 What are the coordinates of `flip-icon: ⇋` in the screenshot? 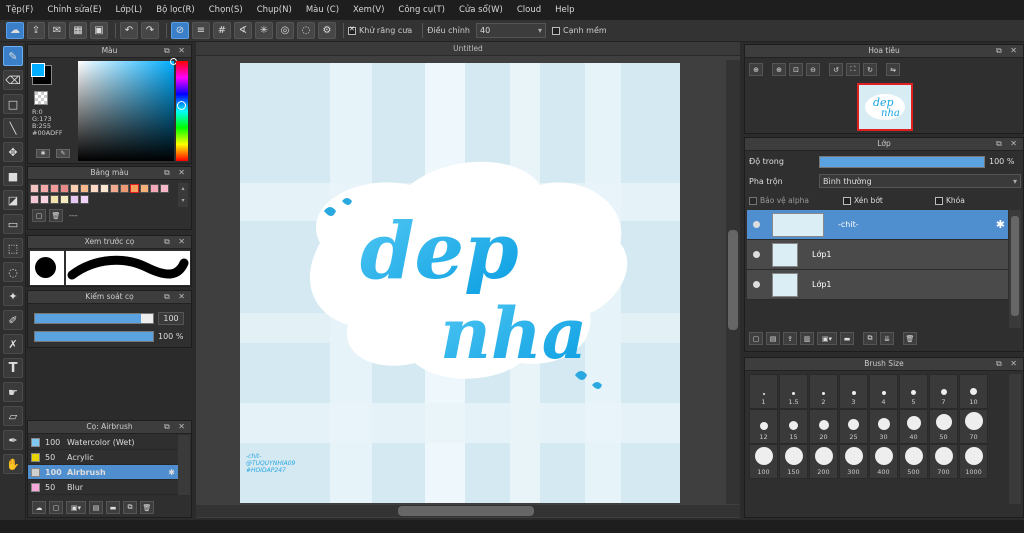 It's located at (893, 69).